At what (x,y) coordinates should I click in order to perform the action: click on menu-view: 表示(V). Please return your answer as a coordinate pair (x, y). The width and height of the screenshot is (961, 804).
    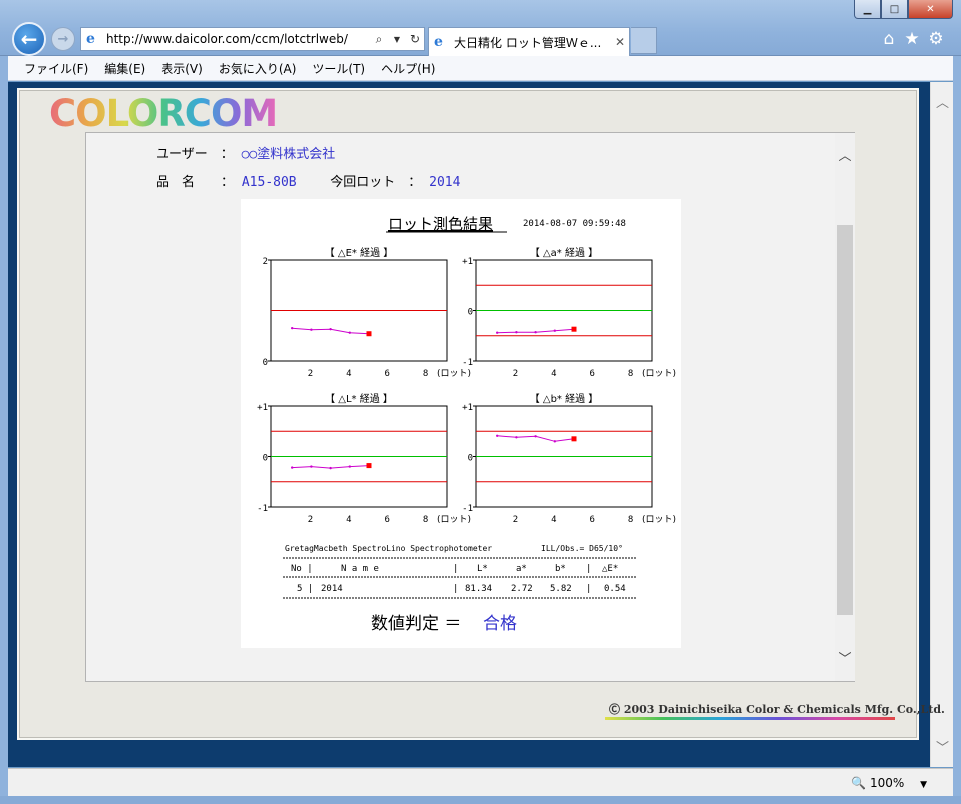
    Looking at the image, I should click on (182, 68).